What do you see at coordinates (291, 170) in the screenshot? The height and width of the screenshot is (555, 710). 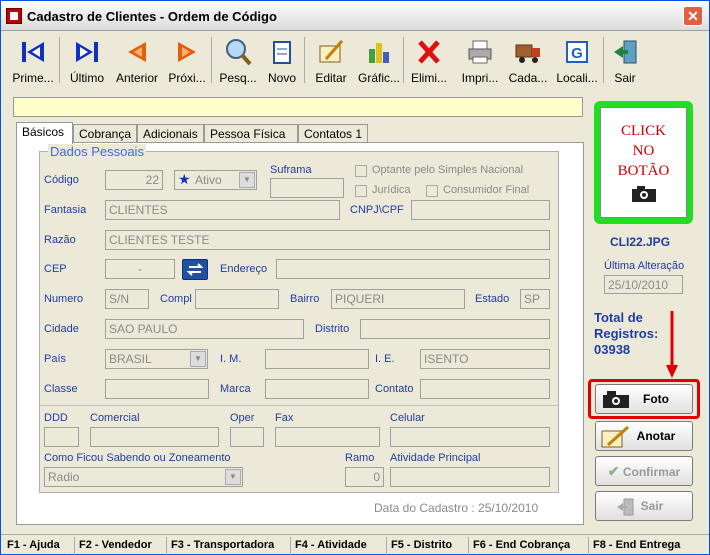 I see `suframa-label: Suframa` at bounding box center [291, 170].